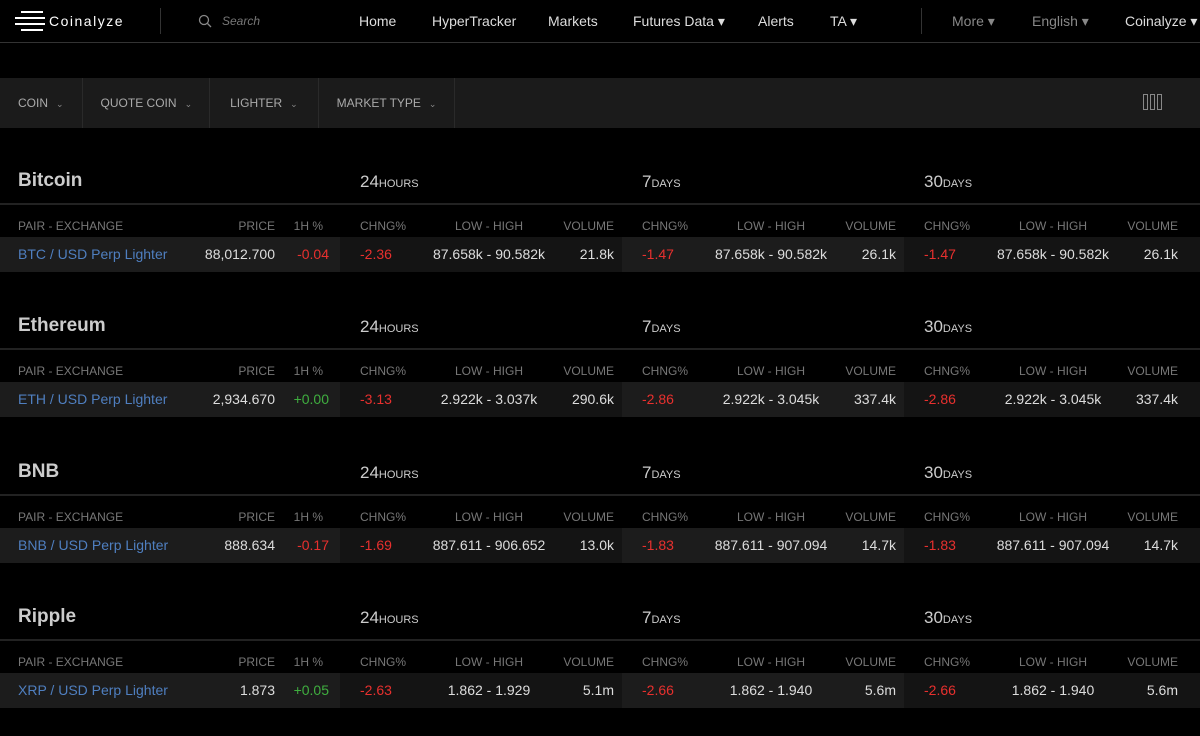 This screenshot has width=1200, height=736. Describe the element at coordinates (239, 254) in the screenshot. I see `price: 88,012.700` at that location.